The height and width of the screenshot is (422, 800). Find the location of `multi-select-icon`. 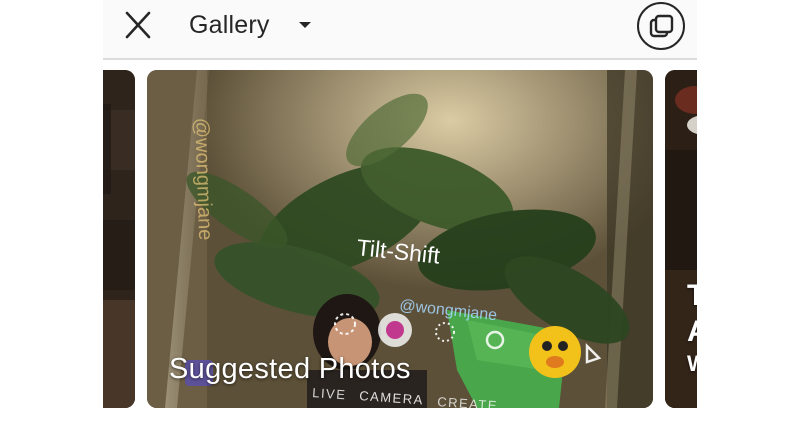

multi-select-icon is located at coordinates (661, 26).